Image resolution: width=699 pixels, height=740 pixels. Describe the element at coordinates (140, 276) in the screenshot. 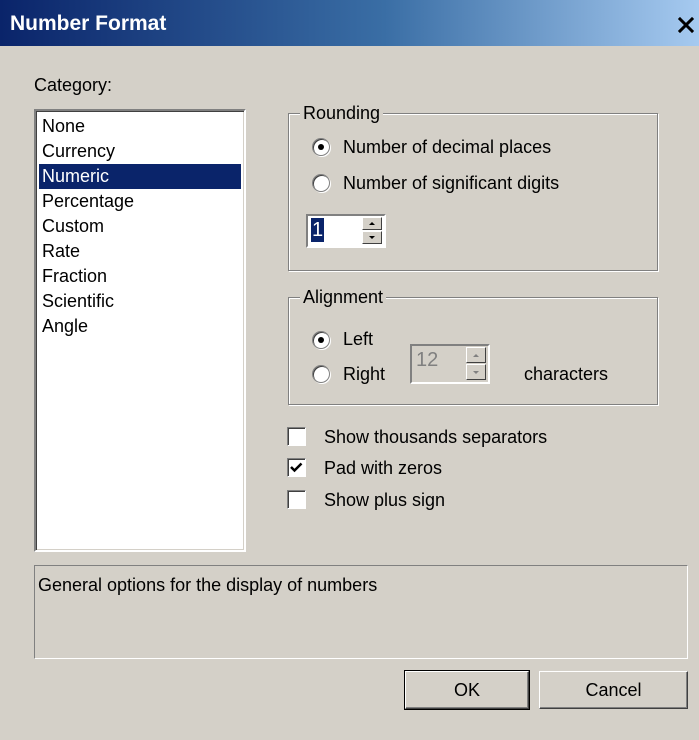

I see `list-item-fraction: Fraction` at that location.